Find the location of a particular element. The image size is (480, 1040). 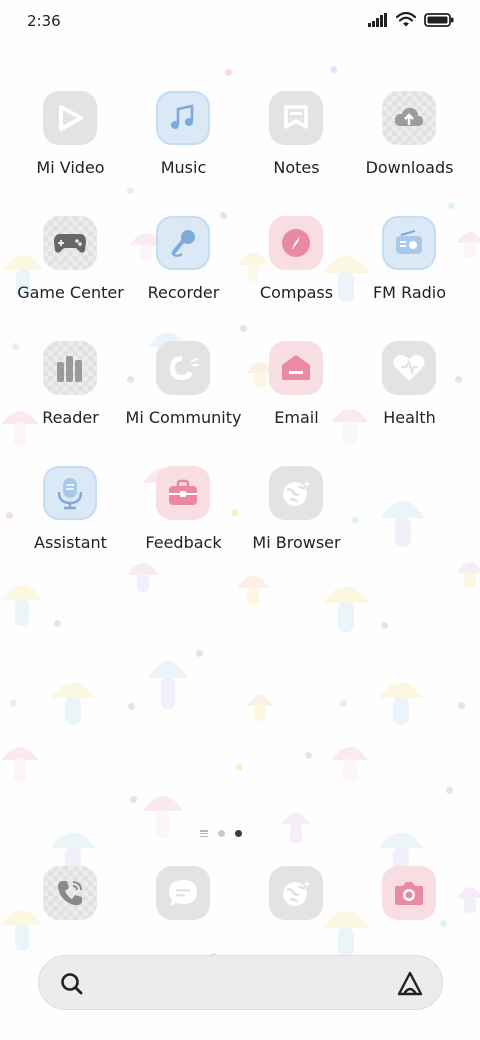

microphone-icon is located at coordinates (183, 243).